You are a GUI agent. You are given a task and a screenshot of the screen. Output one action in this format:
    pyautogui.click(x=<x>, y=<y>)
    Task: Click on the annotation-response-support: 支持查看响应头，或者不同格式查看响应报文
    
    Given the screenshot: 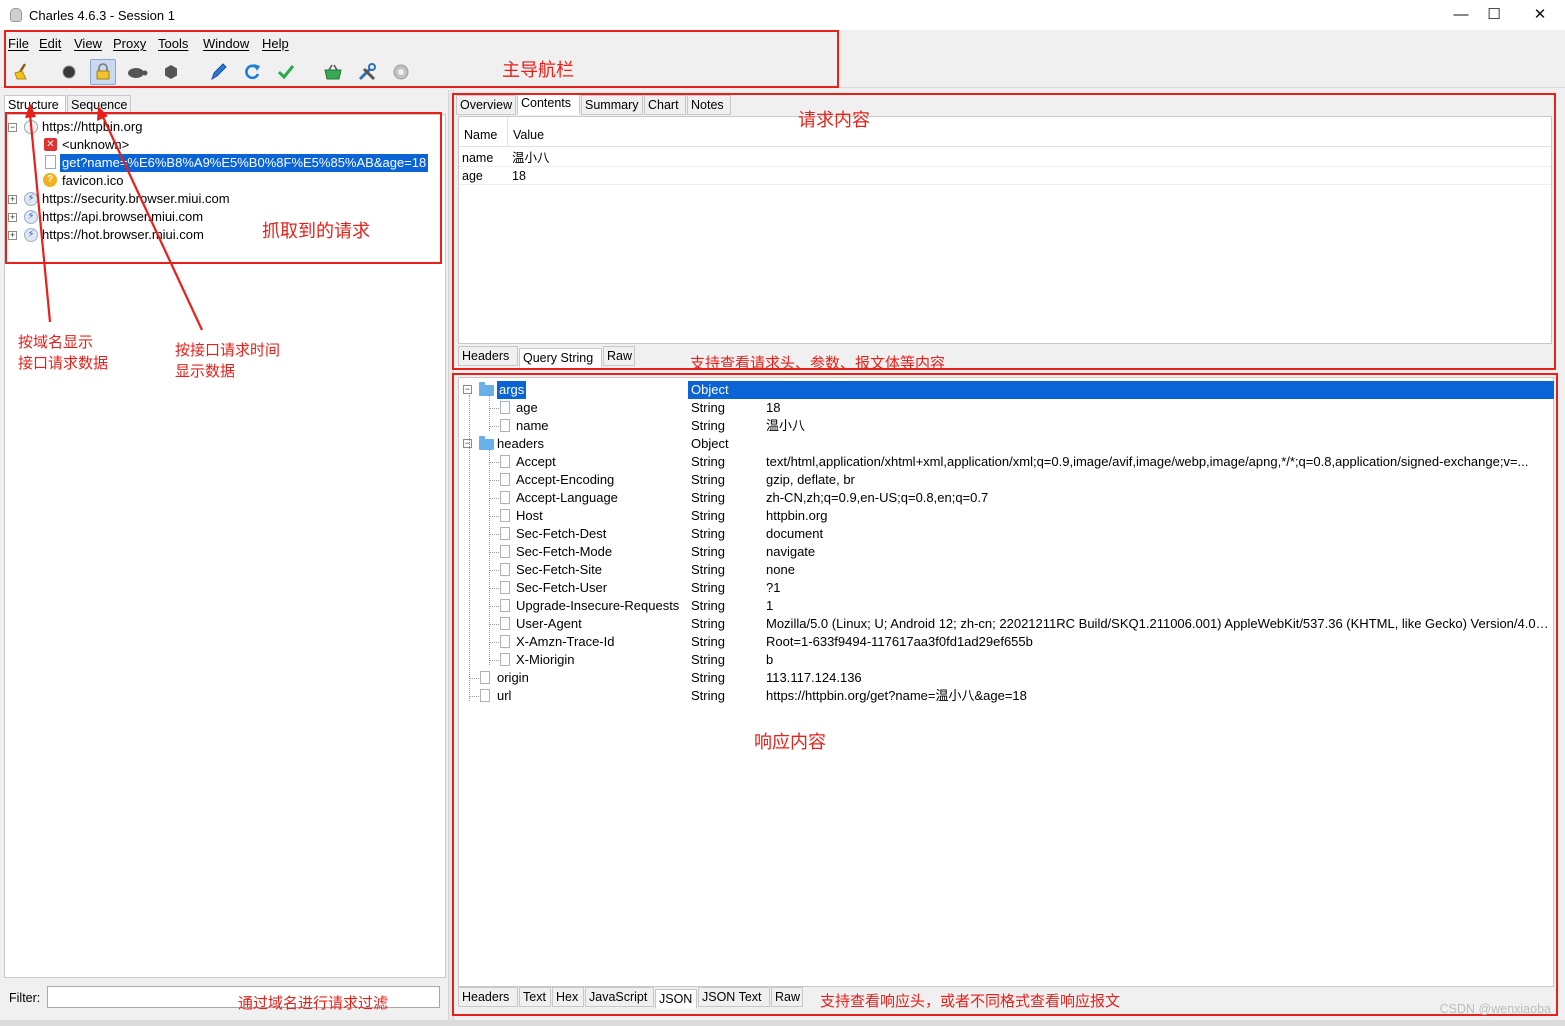 What is the action you would take?
    pyautogui.click(x=970, y=1001)
    